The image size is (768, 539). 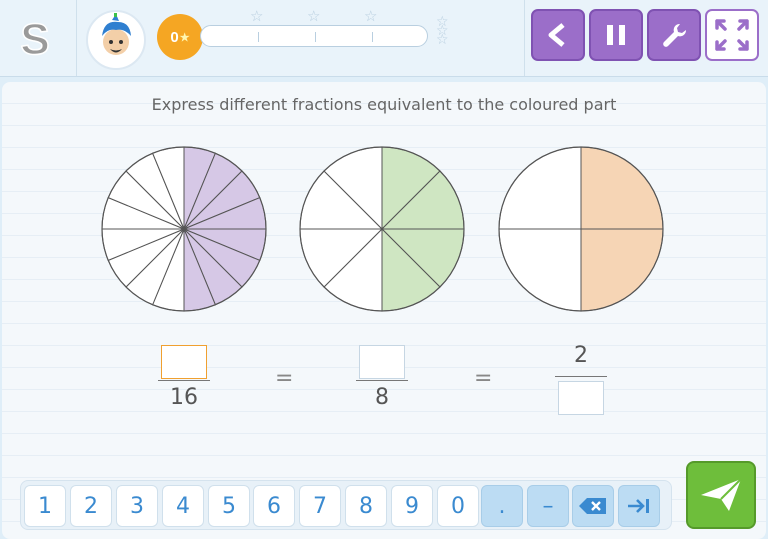 I want to click on digit-key-7: 7, so click(x=320, y=506).